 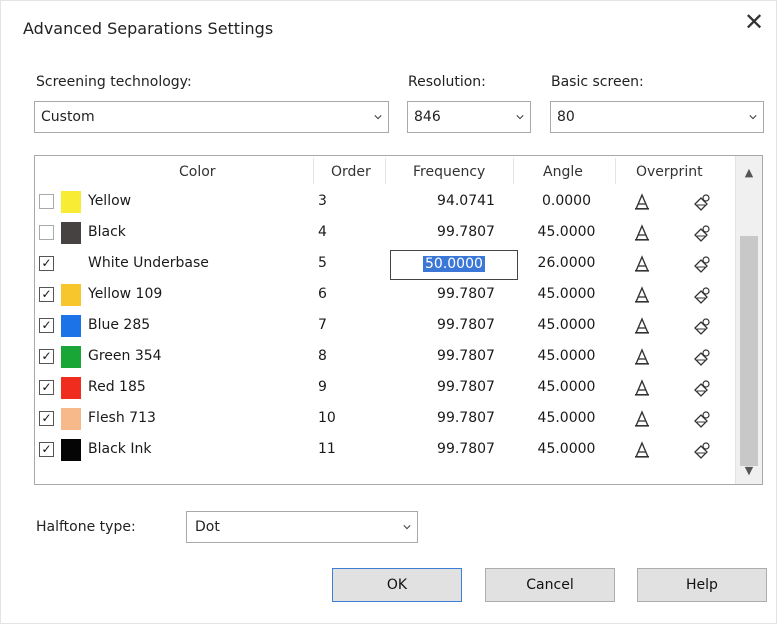 What do you see at coordinates (148, 28) in the screenshot?
I see `dialog-title: Advanced Separations Settings` at bounding box center [148, 28].